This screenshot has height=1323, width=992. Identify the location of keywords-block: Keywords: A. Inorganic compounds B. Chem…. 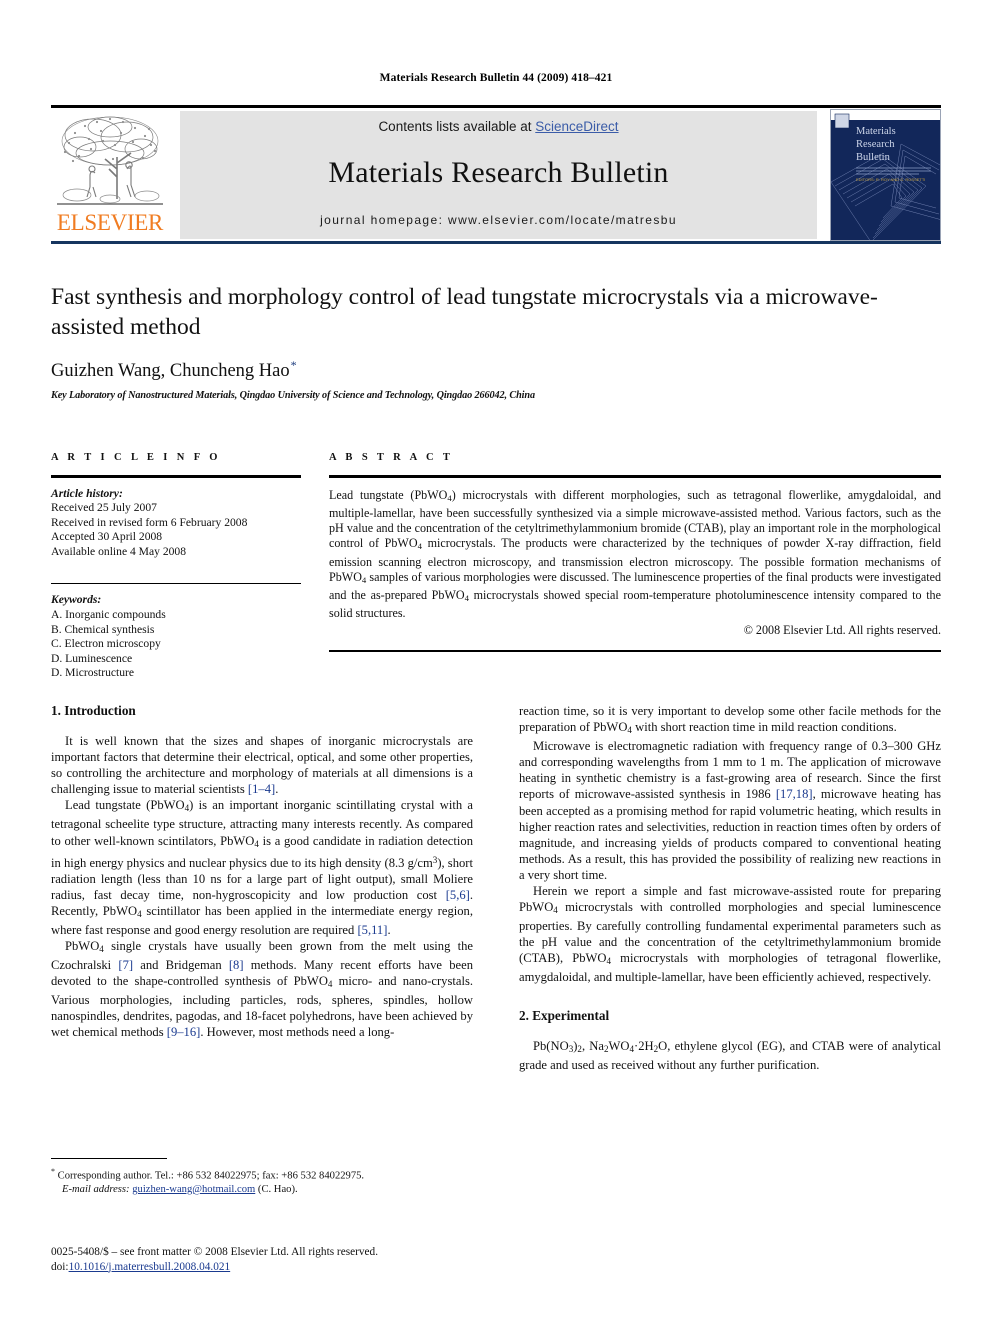
(176, 637).